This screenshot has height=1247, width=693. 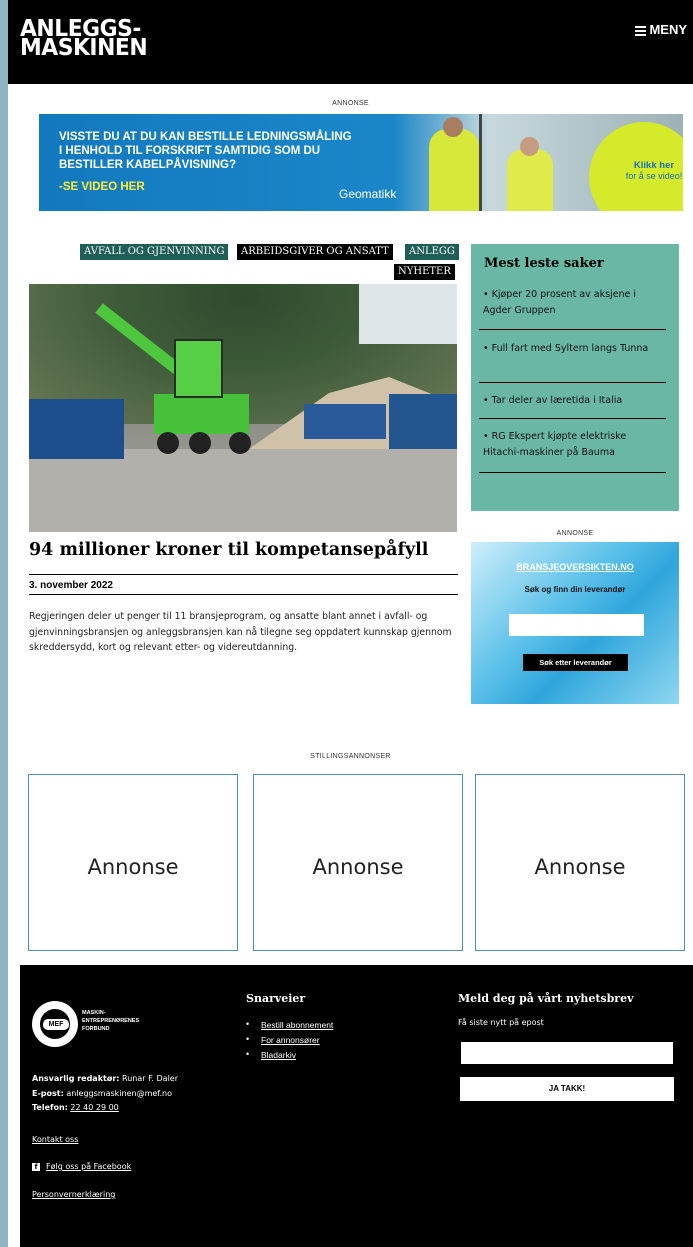 I want to click on shortcut-link: For annonsører, so click(x=290, y=1040).